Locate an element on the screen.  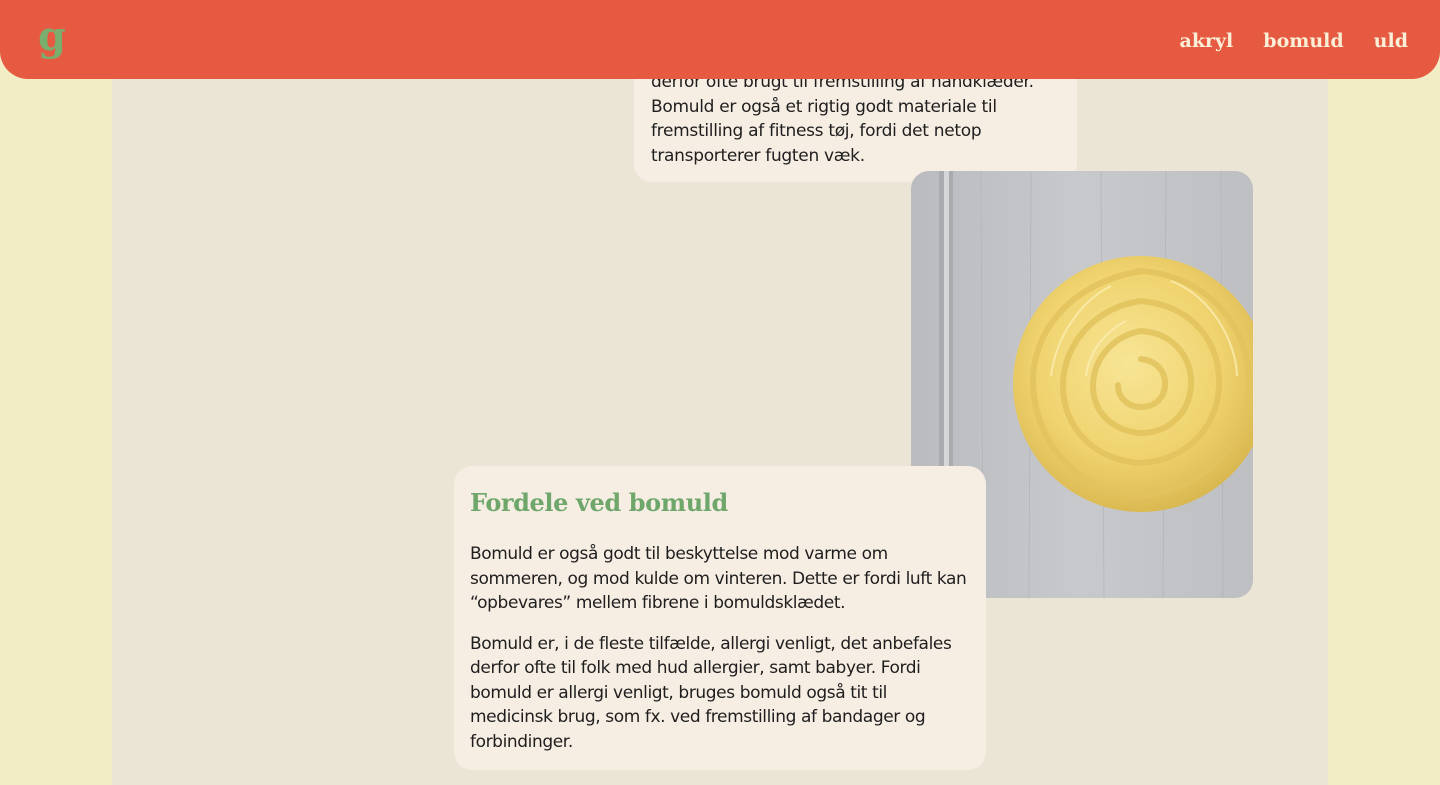
nav-link-akryl: akryl is located at coordinates (1207, 41).